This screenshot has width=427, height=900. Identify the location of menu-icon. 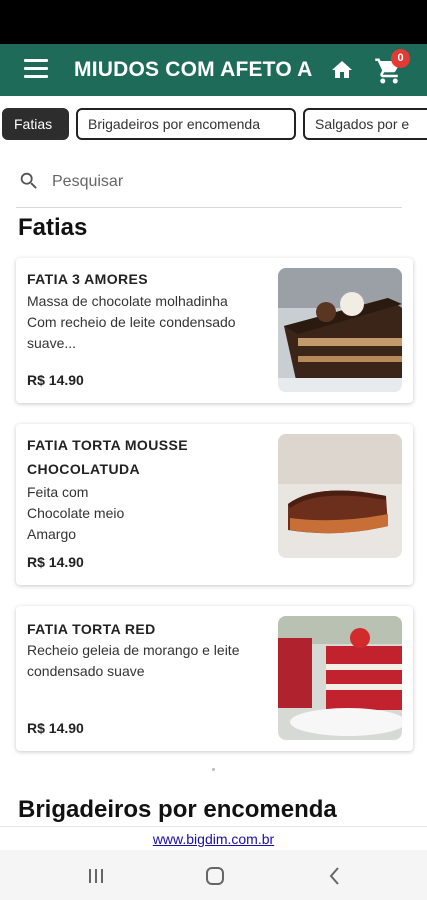
(36, 69).